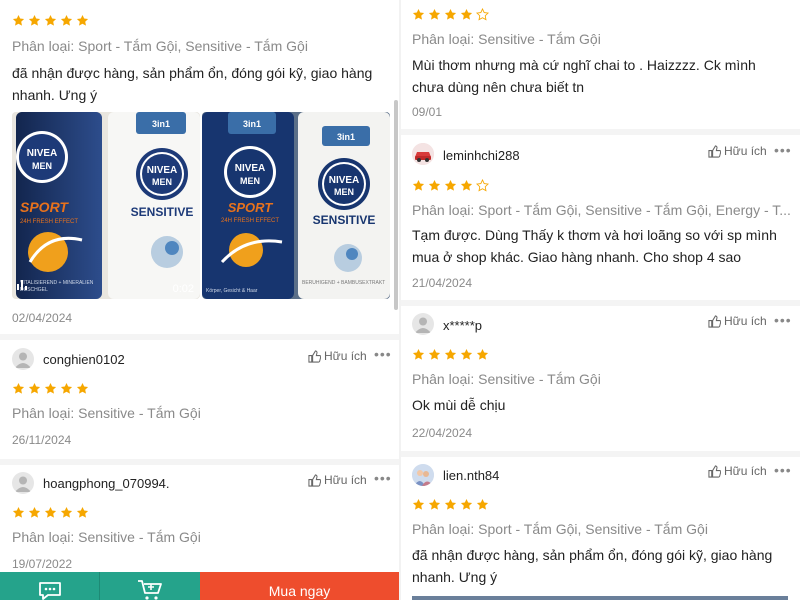 The image size is (800, 600). I want to click on svg-text: VITALISIEREND + MINERALIEN, so click(57, 283).